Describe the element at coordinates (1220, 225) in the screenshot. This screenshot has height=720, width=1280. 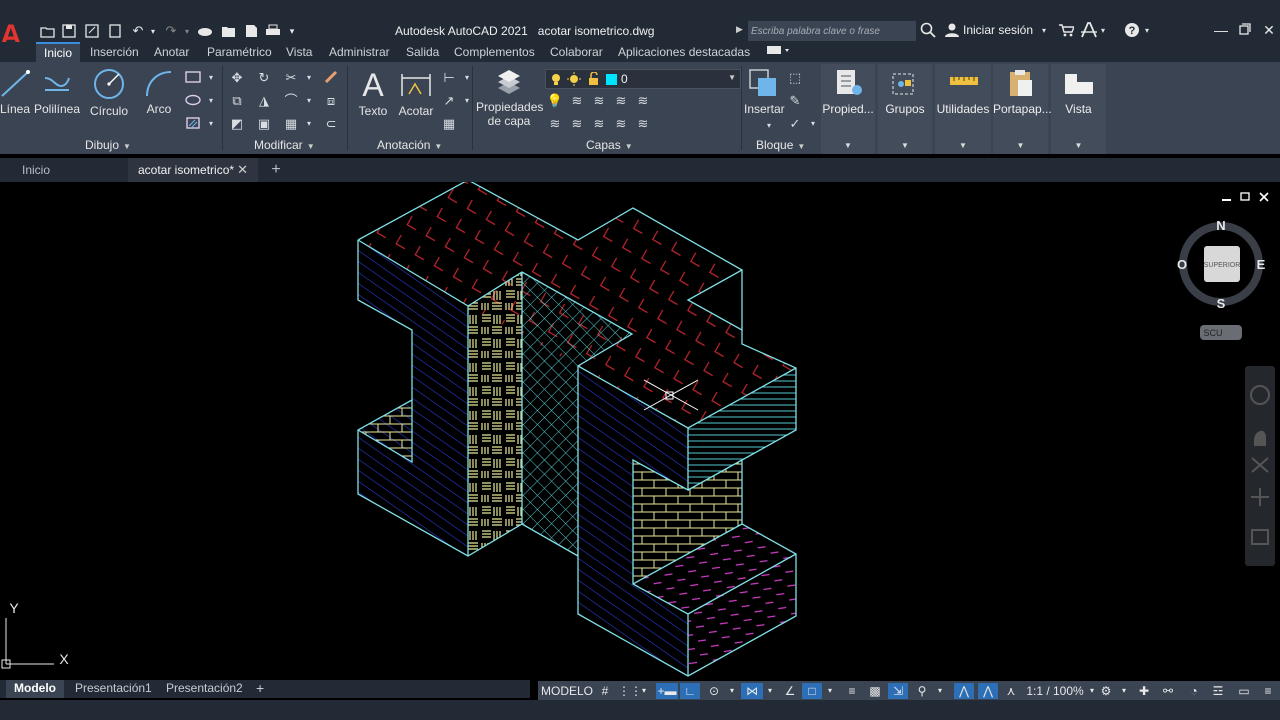
I see `compass-north: N` at that location.